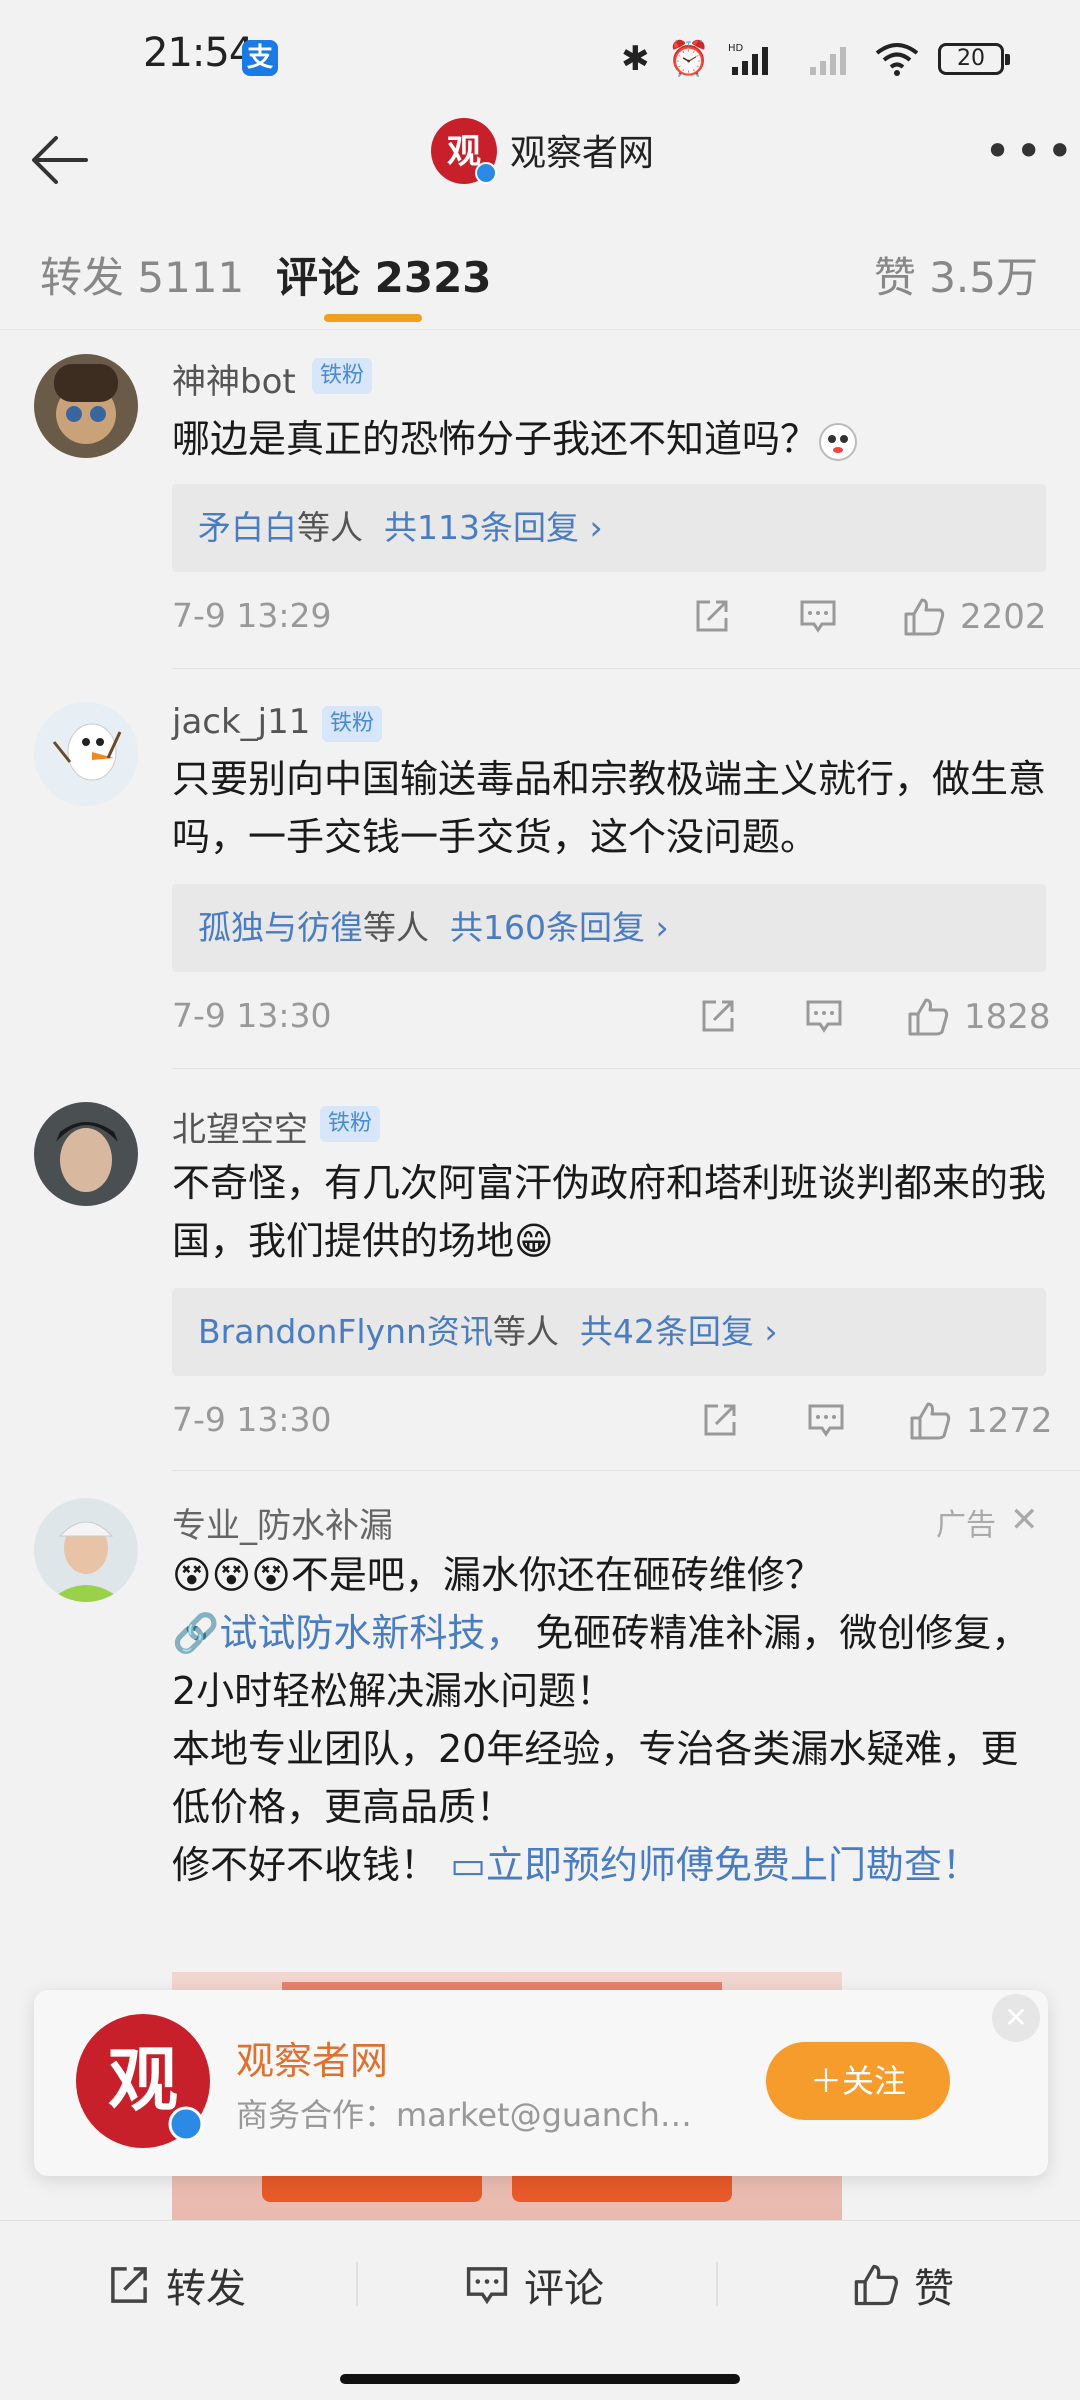 This screenshot has height=2400, width=1080. What do you see at coordinates (609, 528) in the screenshot?
I see `reply-summary: 矛白白等人 共113条回复 ›` at bounding box center [609, 528].